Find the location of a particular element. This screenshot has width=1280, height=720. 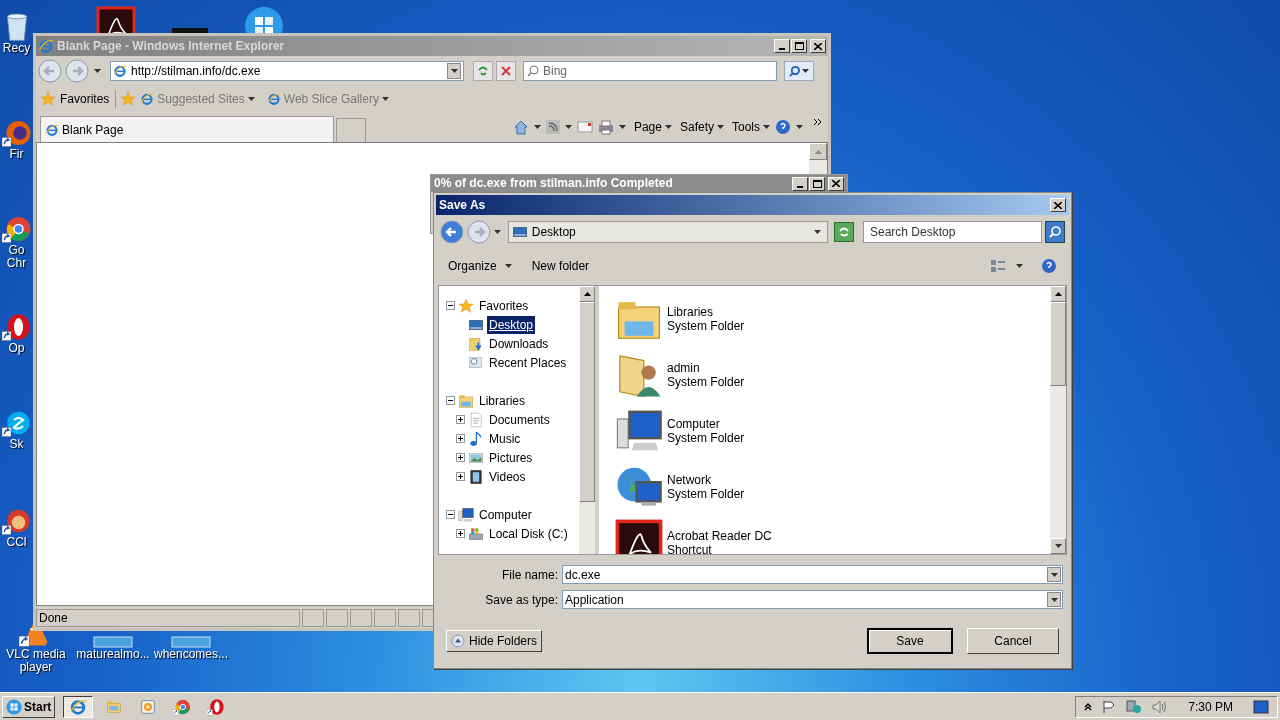

tree-item: Computer is located at coordinates (505, 514).